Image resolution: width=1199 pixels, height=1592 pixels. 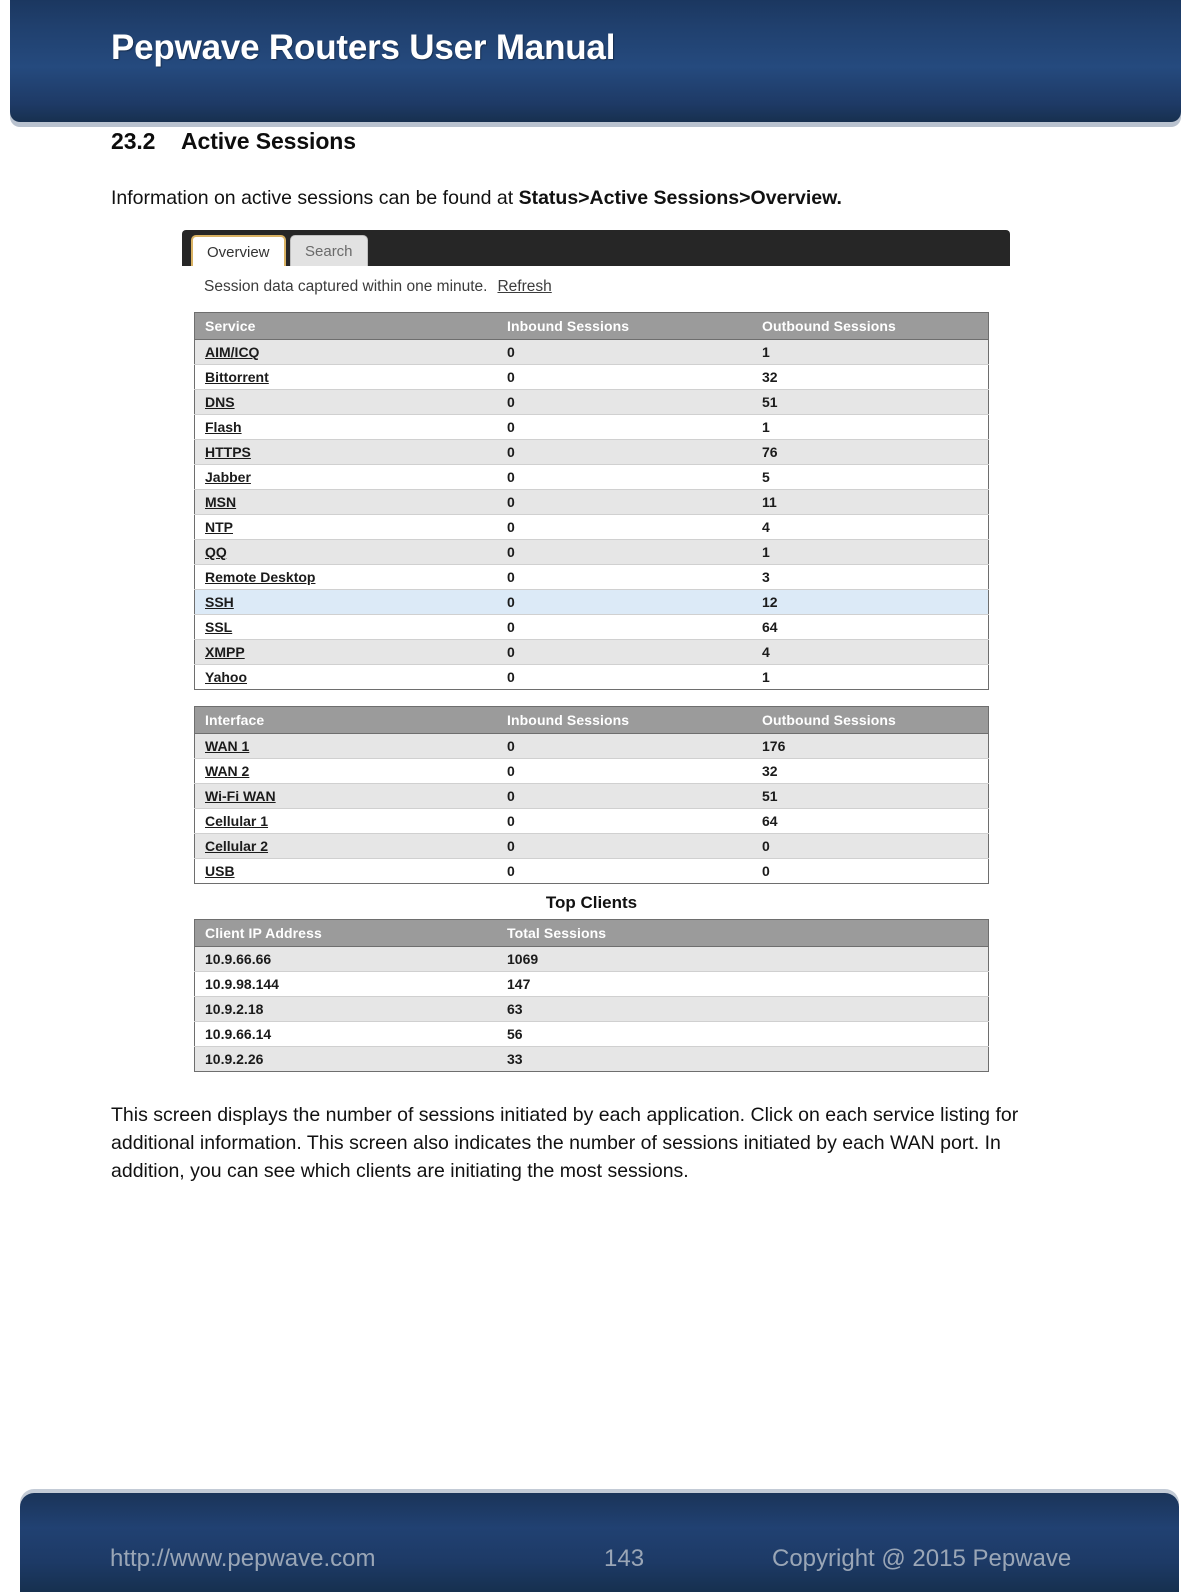 I want to click on col-service: Service, so click(x=345, y=326).